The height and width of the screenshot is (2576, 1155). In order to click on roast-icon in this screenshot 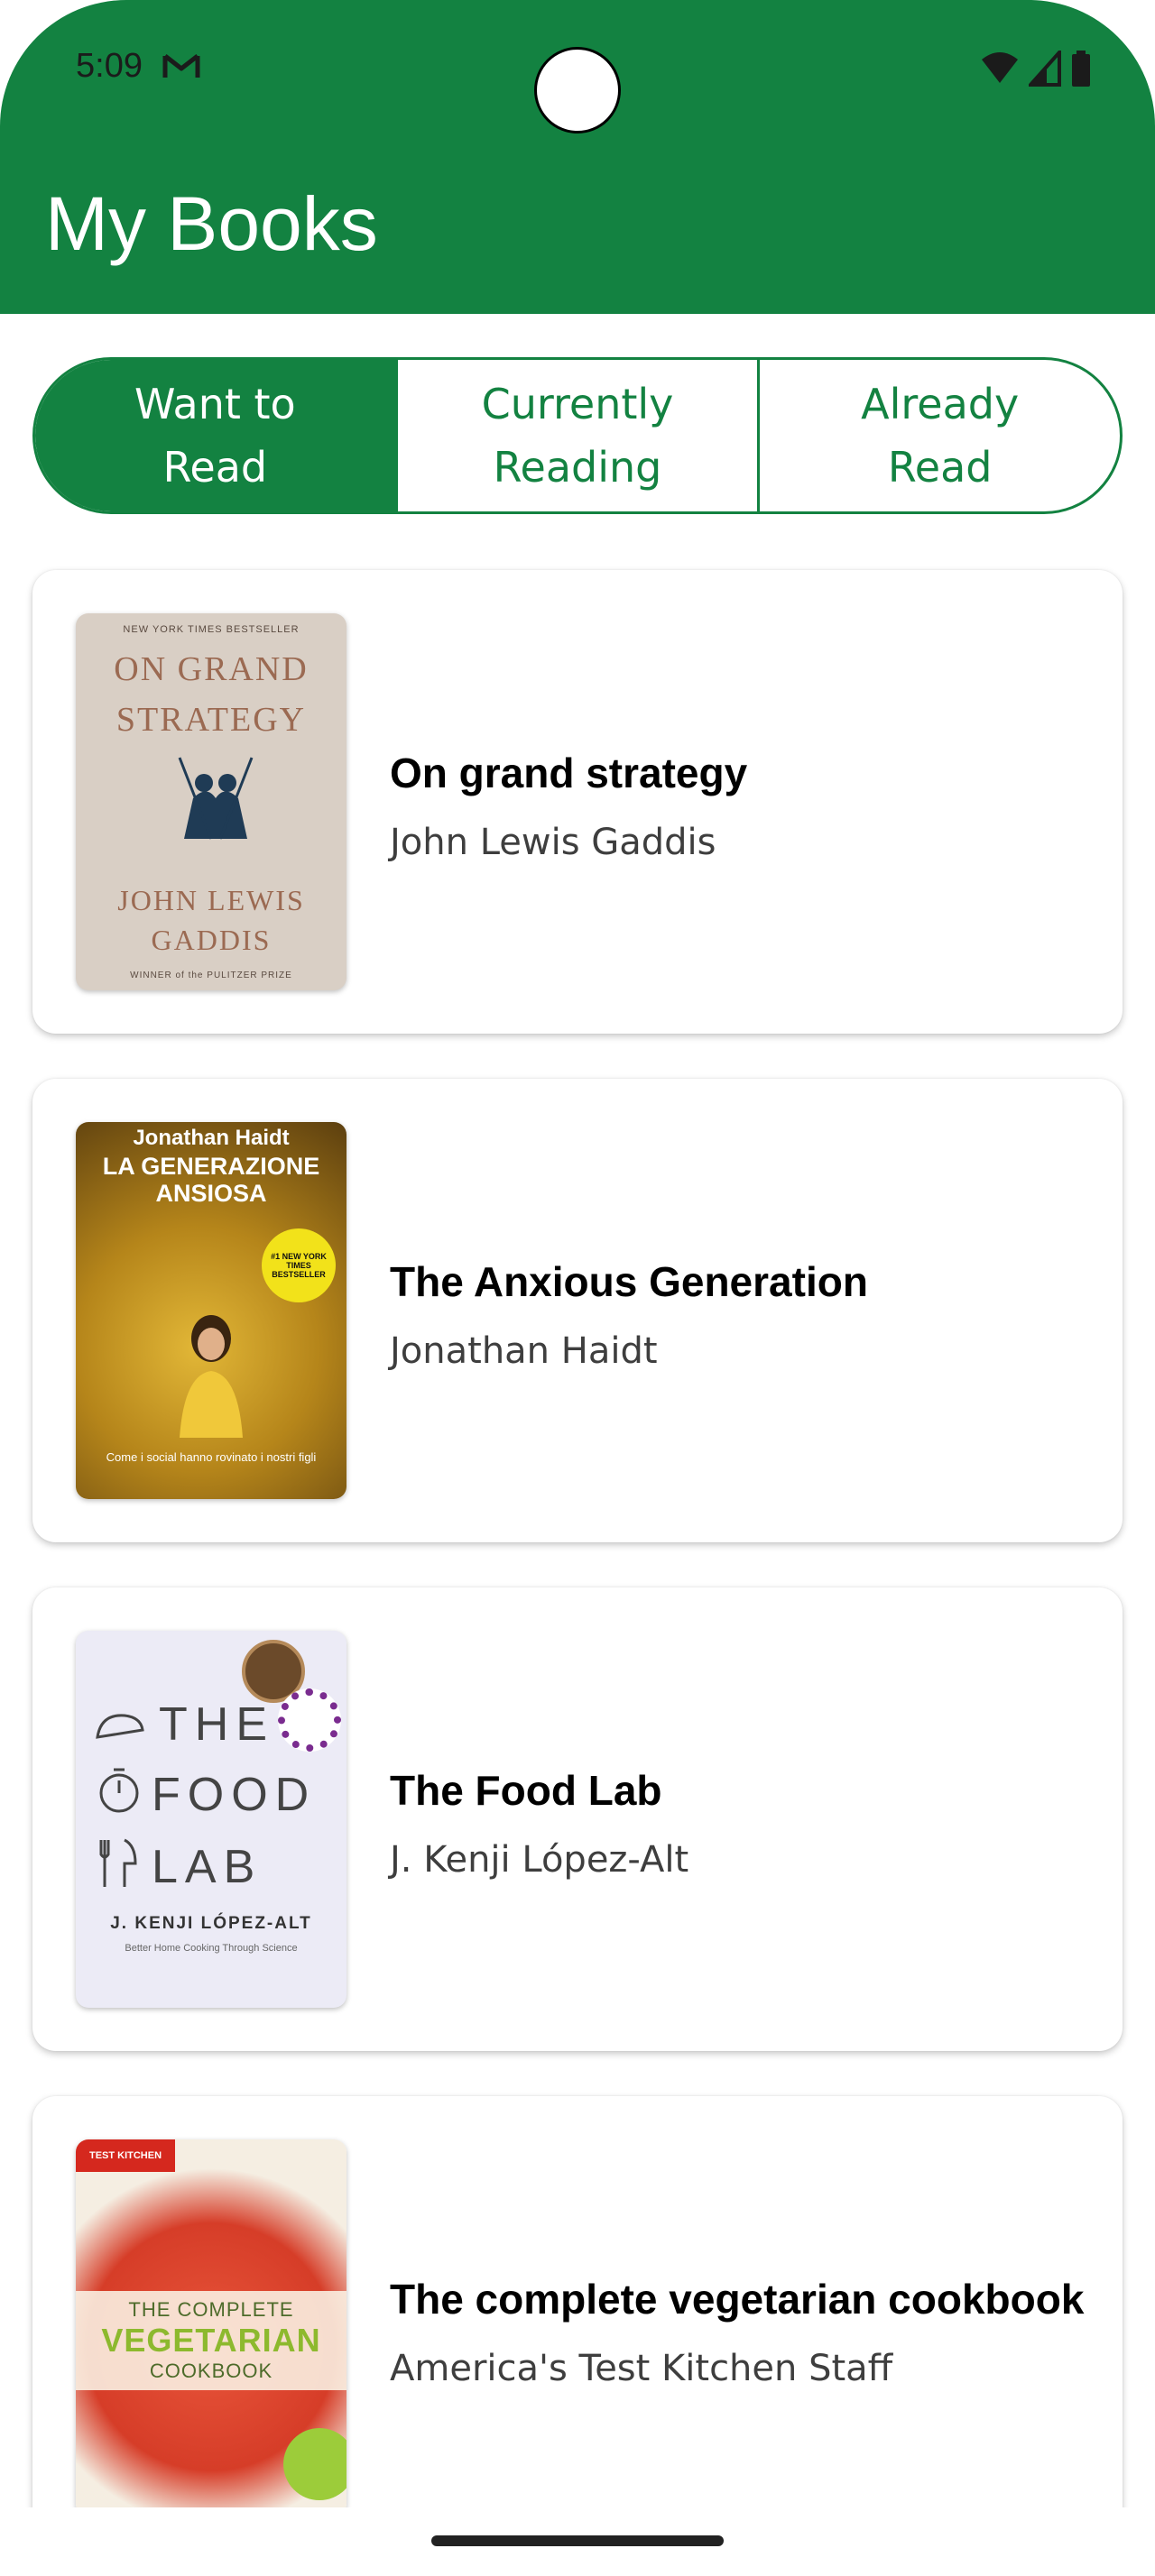, I will do `click(120, 1727)`.